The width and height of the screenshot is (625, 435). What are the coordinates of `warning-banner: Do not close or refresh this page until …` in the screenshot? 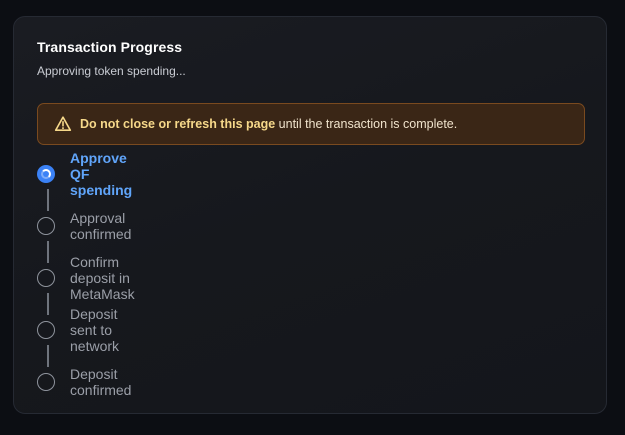 It's located at (311, 124).